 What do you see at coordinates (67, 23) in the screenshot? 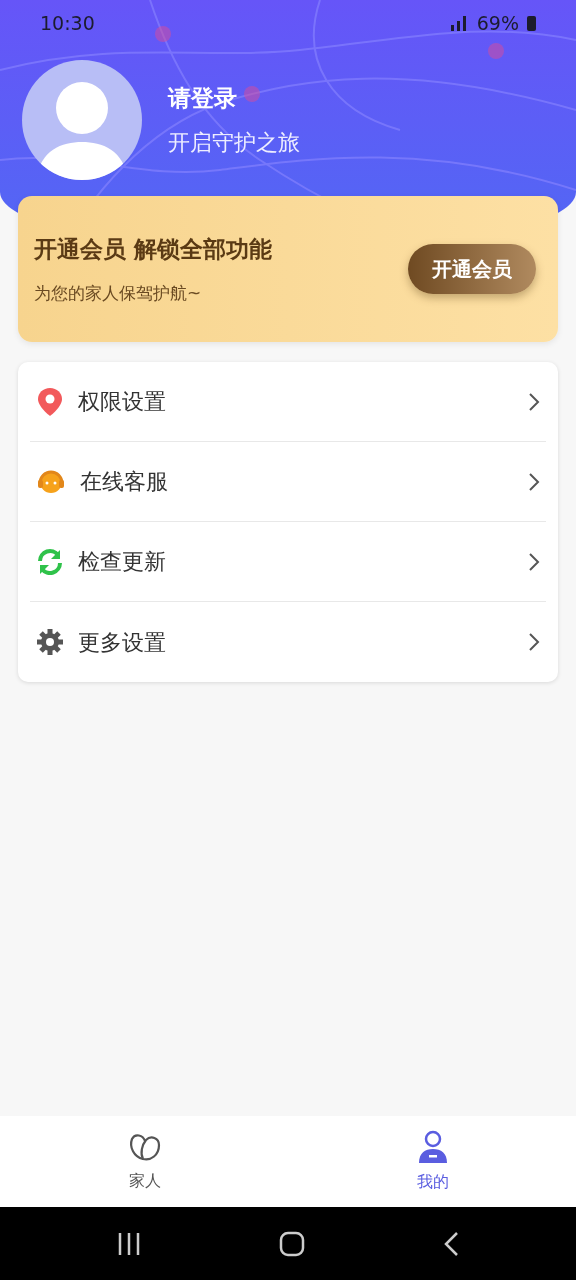
I see `status-time: 10:30` at bounding box center [67, 23].